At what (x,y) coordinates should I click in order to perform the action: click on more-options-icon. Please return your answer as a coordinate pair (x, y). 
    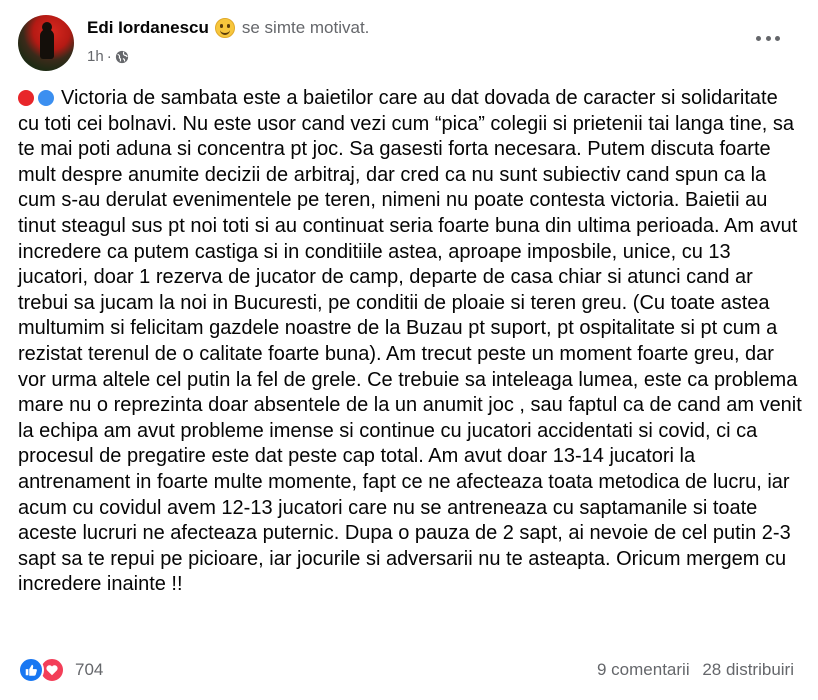
    Looking at the image, I should click on (768, 38).